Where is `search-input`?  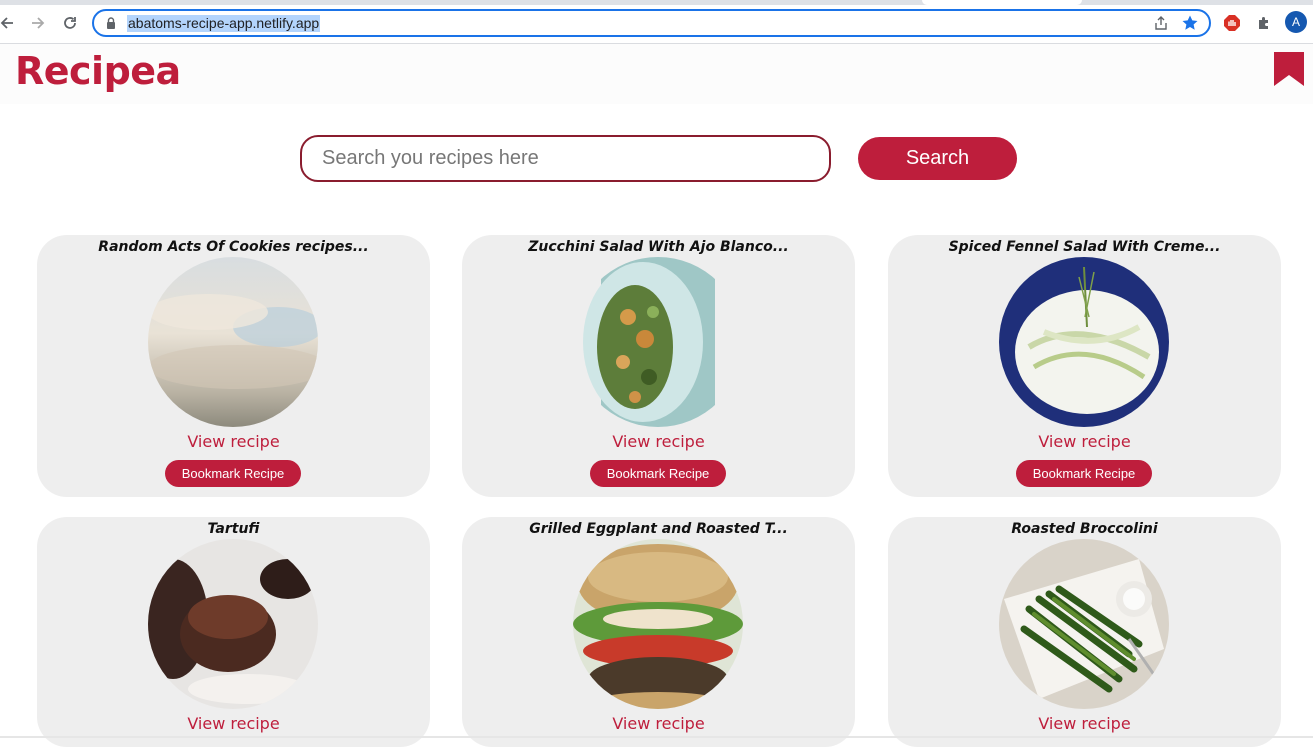 search-input is located at coordinates (565, 158).